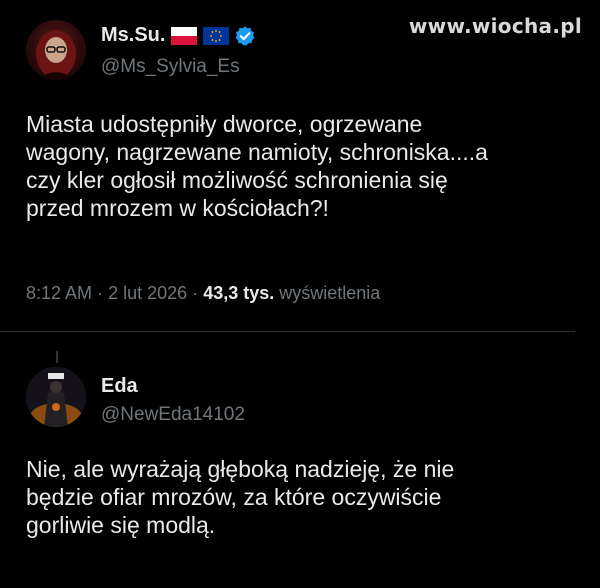  I want to click on reply-author-avatar, so click(56, 397).